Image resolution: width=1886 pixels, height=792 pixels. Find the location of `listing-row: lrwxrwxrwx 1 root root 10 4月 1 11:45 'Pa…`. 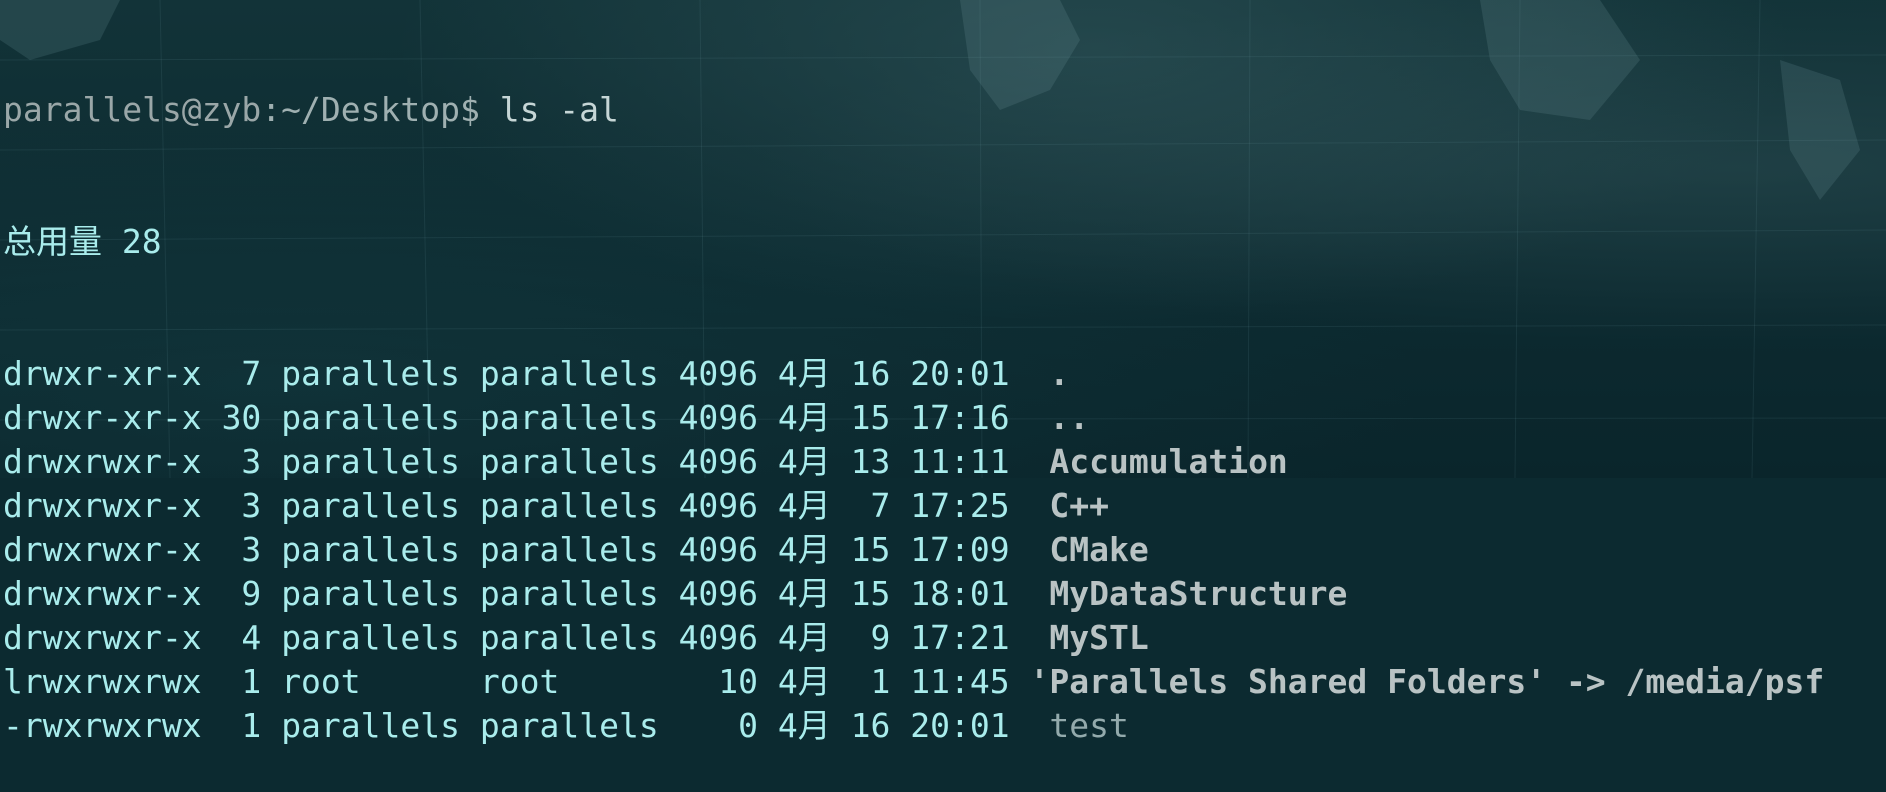

listing-row: lrwxrwxrwx 1 root root 10 4月 1 11:45 'Pa… is located at coordinates (913, 682).